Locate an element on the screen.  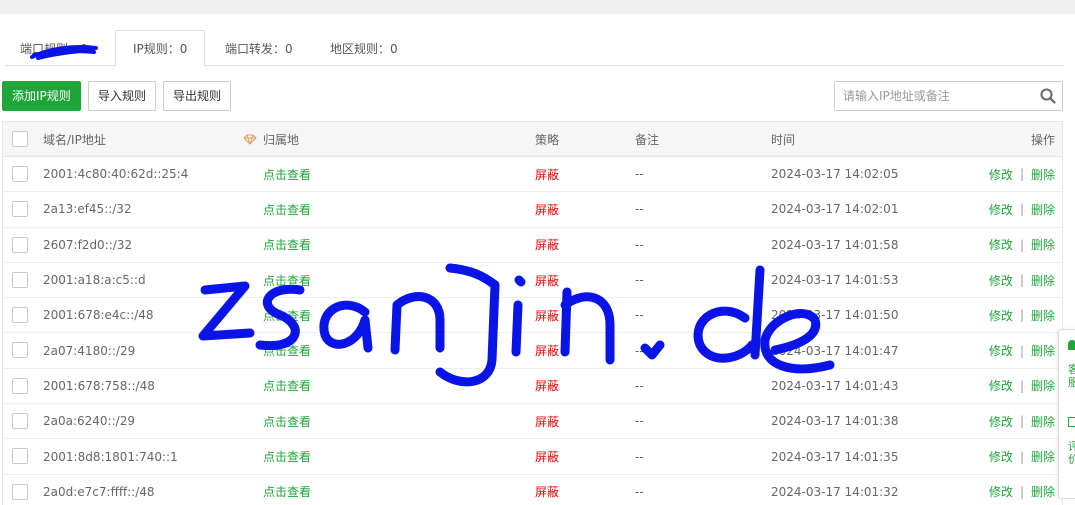
search-input is located at coordinates (932, 96).